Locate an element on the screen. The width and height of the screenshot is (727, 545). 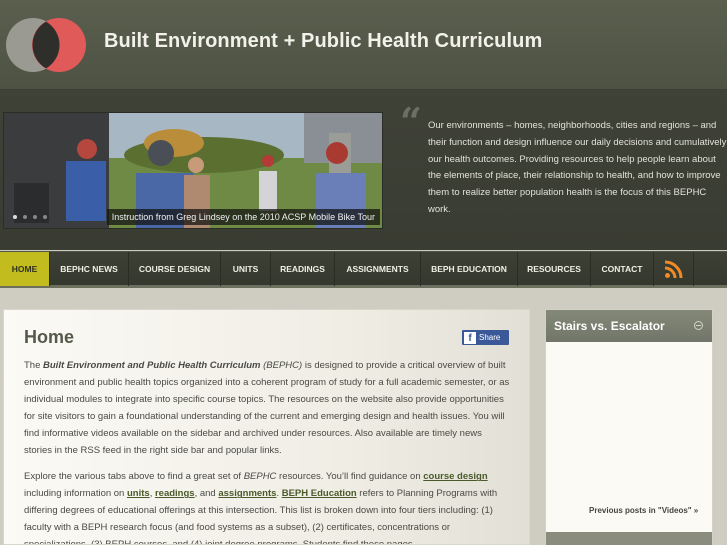
nav-units: UNITS is located at coordinates (246, 269).